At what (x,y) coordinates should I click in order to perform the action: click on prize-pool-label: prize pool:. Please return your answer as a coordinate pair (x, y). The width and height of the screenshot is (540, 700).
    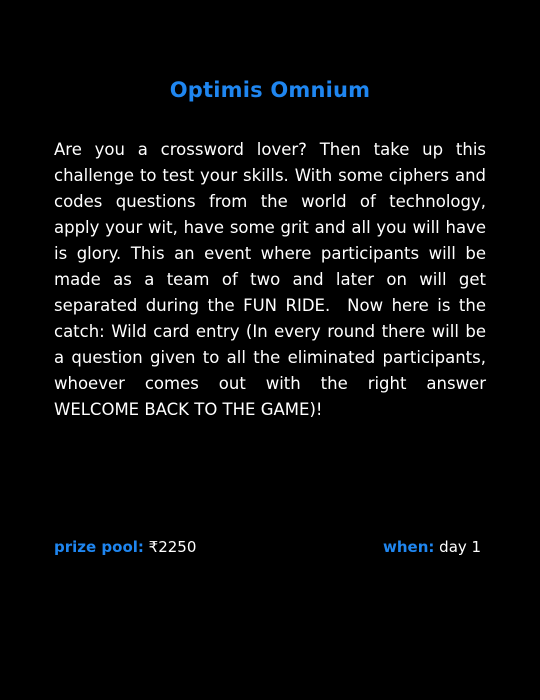
    Looking at the image, I should click on (99, 547).